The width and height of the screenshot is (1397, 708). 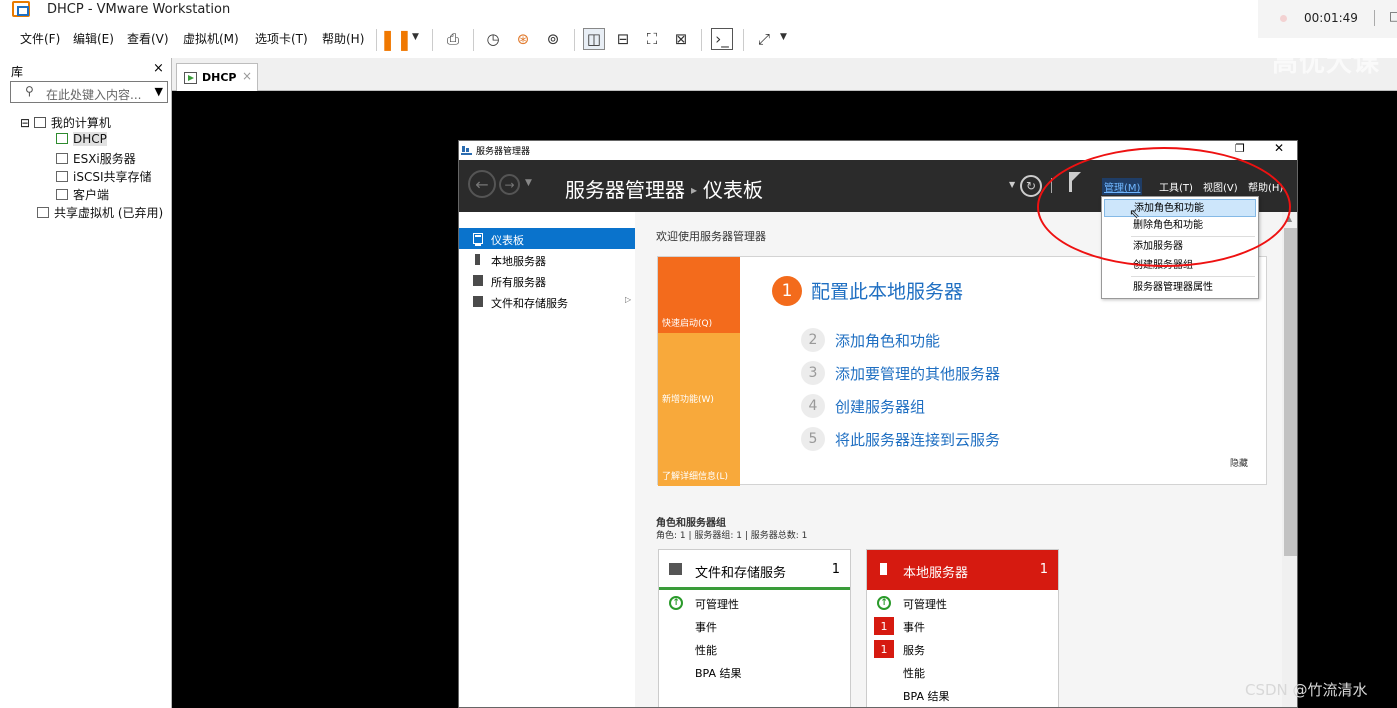 I want to click on alert-count-badge: 1, so click(x=884, y=626).